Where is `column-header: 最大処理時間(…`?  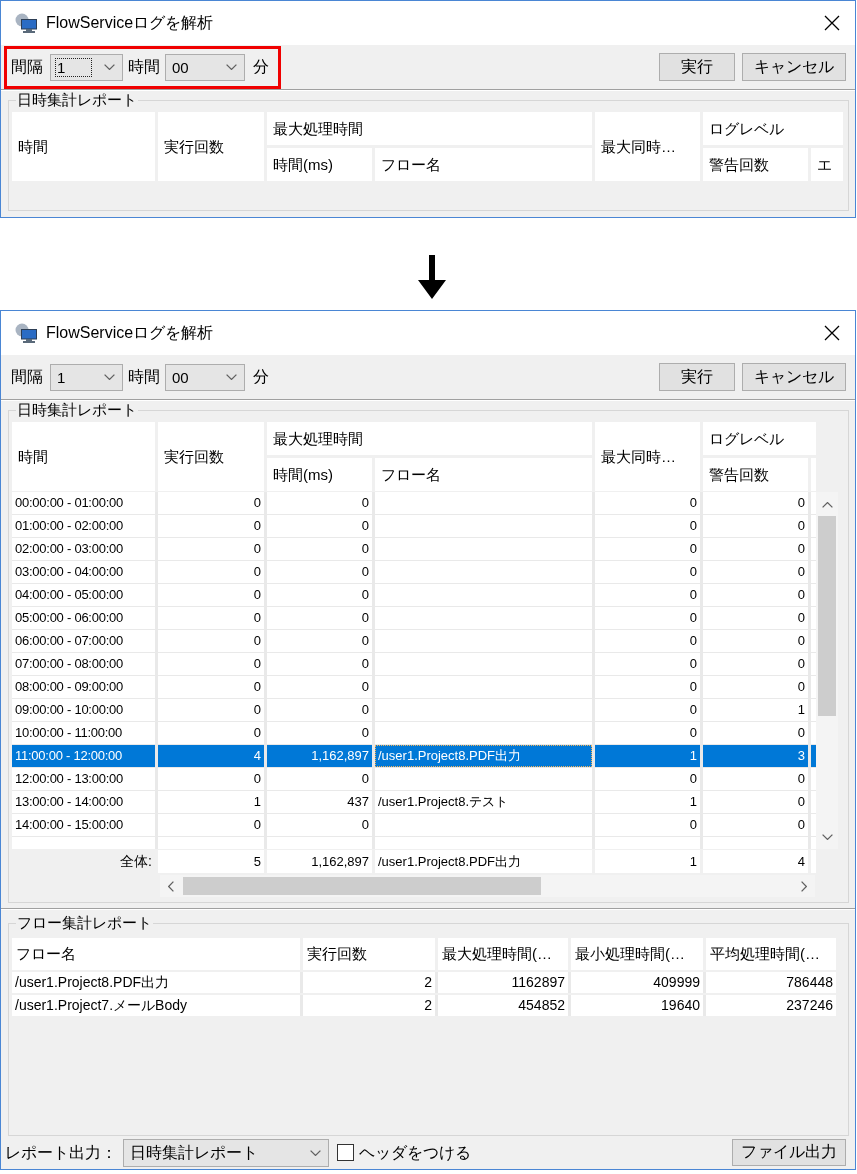
column-header: 最大処理時間(… is located at coordinates (503, 954).